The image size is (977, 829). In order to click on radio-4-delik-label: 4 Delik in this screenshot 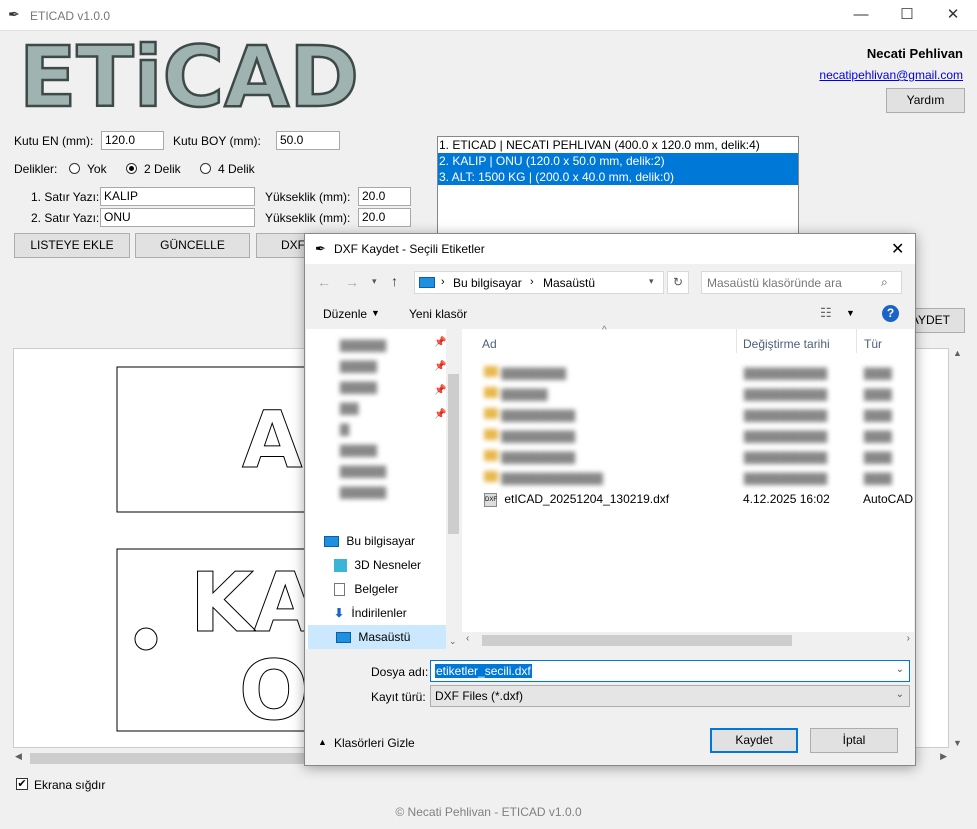, I will do `click(236, 169)`.